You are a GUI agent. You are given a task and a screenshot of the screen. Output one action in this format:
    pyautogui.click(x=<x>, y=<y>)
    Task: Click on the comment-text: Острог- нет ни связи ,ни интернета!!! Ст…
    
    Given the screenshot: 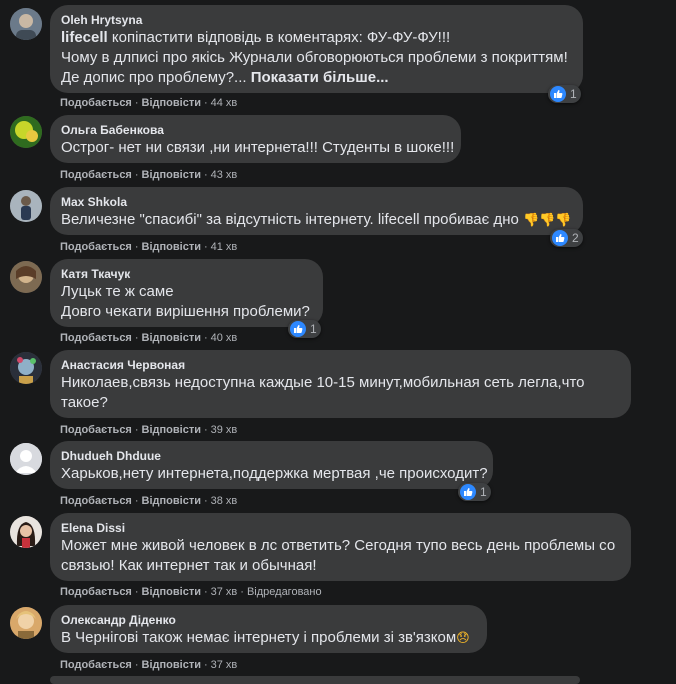 What is the action you would take?
    pyautogui.click(x=258, y=147)
    